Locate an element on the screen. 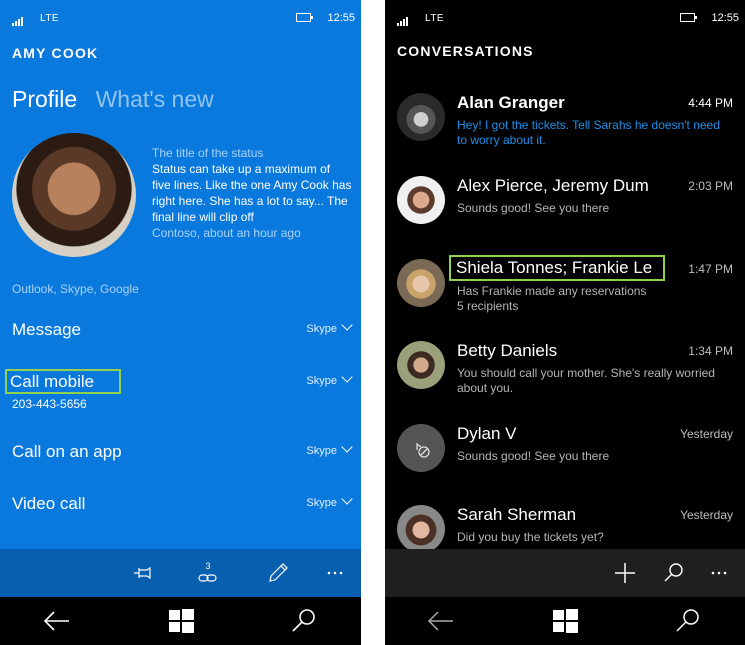  conversation-name: Alan Granger is located at coordinates (511, 102).